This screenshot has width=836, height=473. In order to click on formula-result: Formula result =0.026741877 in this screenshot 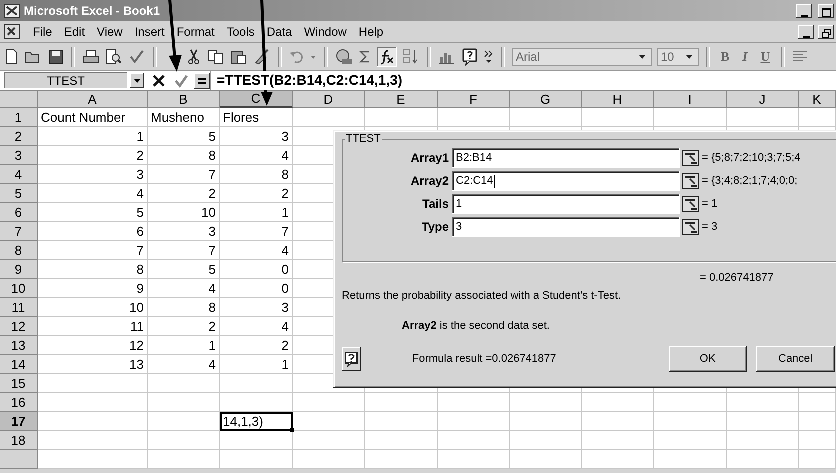, I will do `click(485, 359)`.